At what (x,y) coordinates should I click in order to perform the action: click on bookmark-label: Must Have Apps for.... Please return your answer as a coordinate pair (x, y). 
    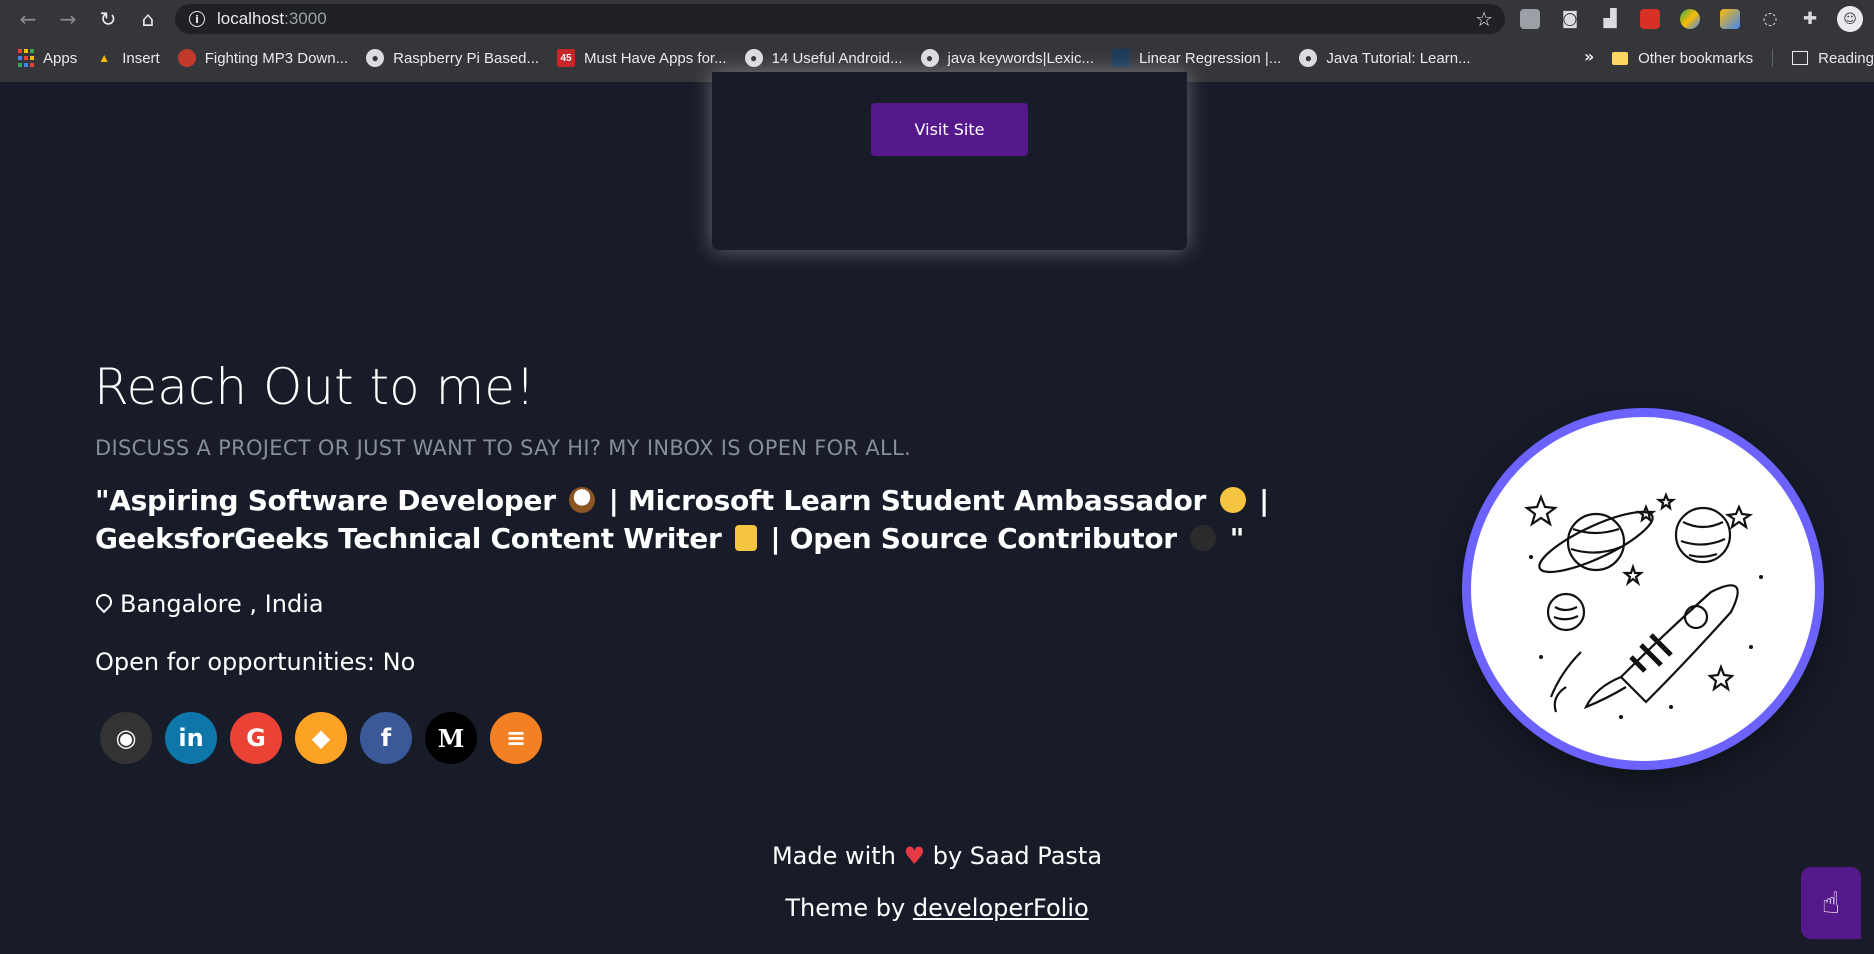
    Looking at the image, I should click on (655, 58).